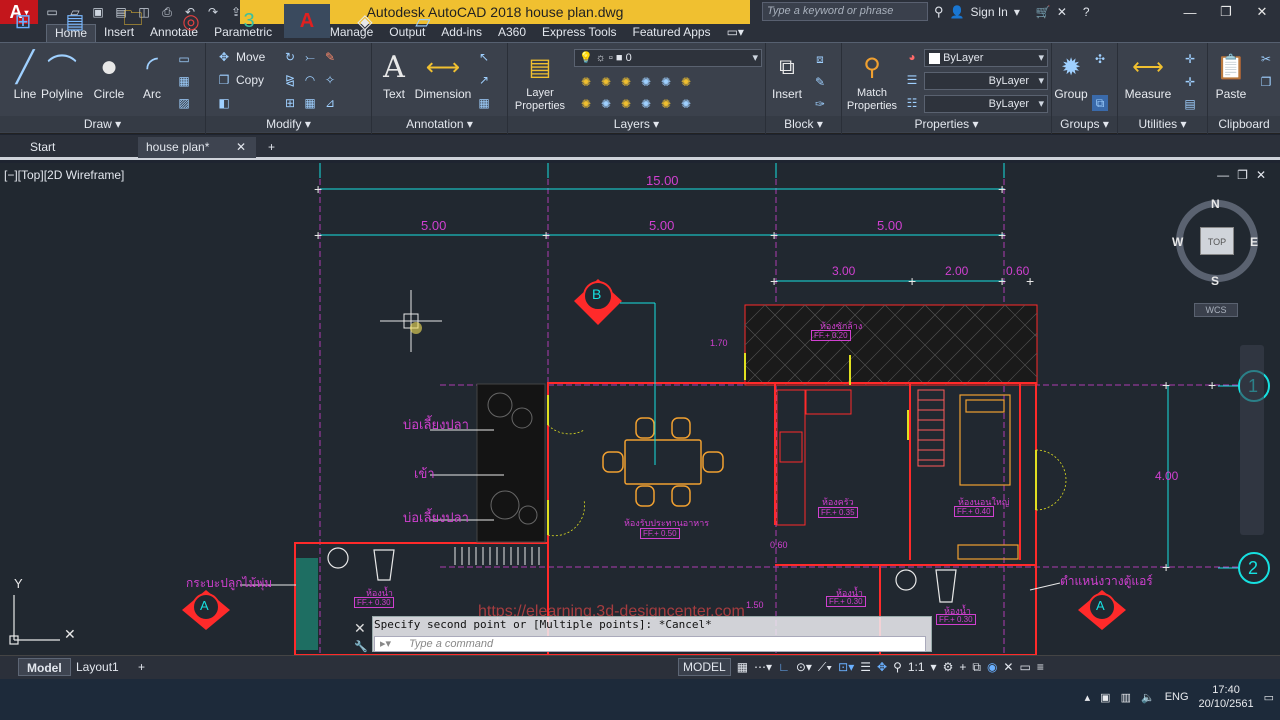 This screenshot has height=720, width=1280. Describe the element at coordinates (184, 81) in the screenshot. I see `hatch-button: ▦` at that location.